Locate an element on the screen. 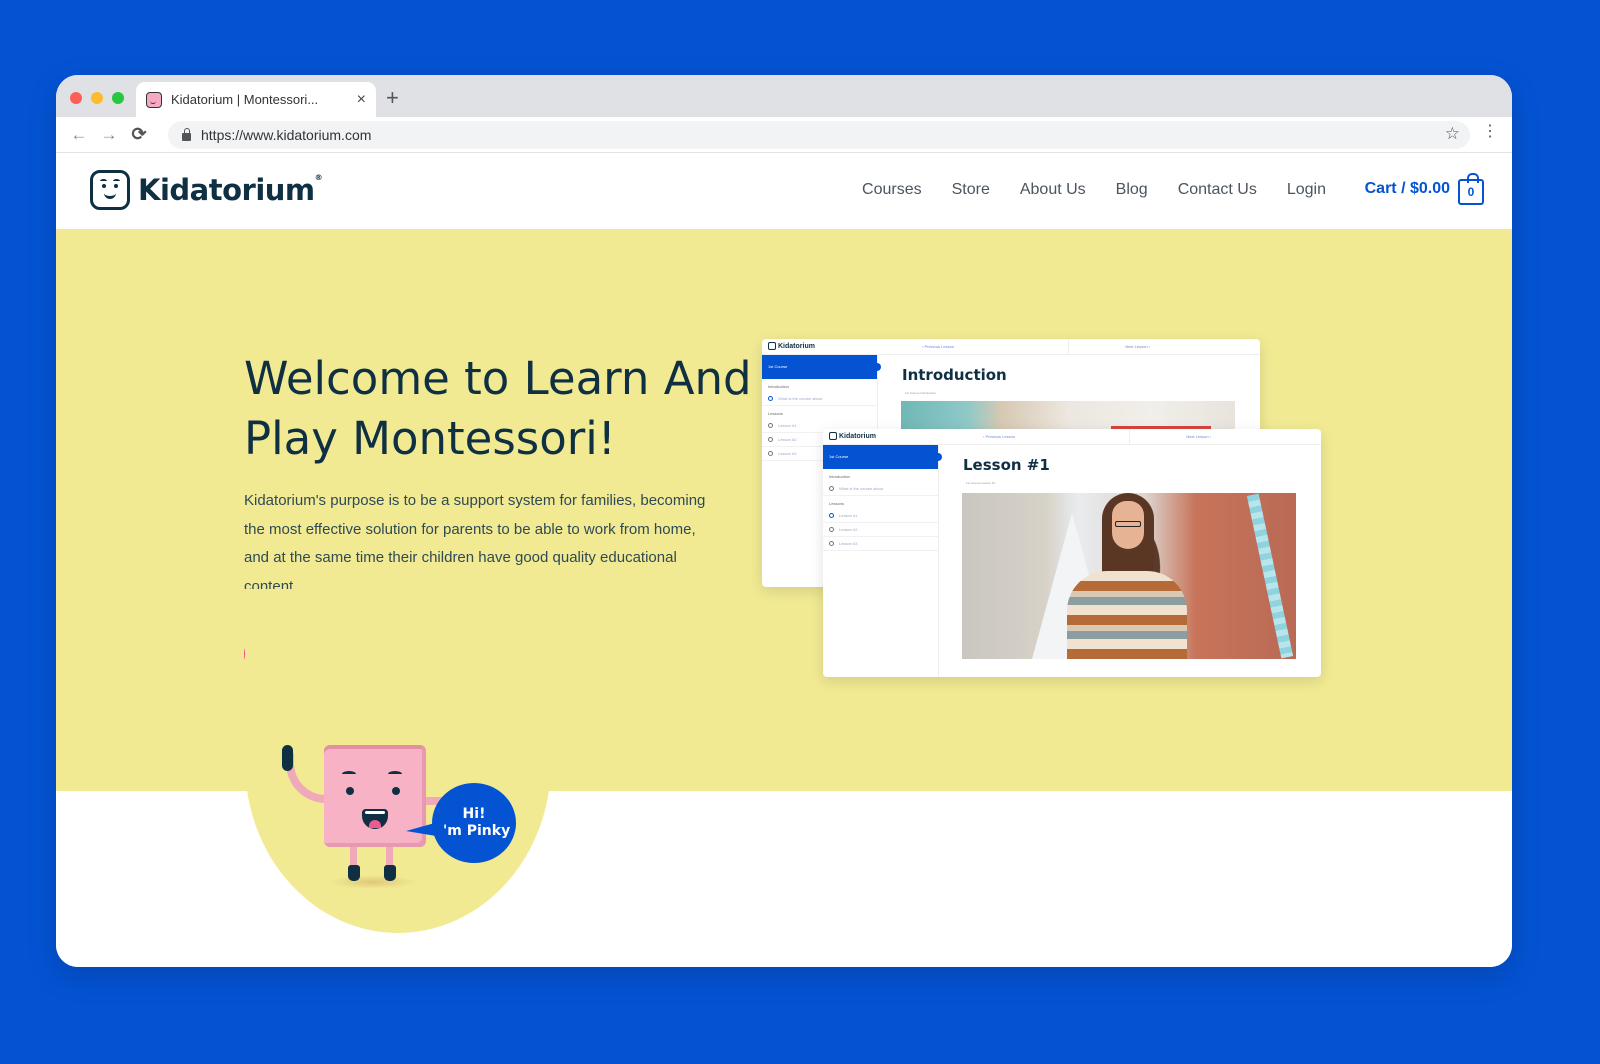  nav-login: Login is located at coordinates (1306, 190).